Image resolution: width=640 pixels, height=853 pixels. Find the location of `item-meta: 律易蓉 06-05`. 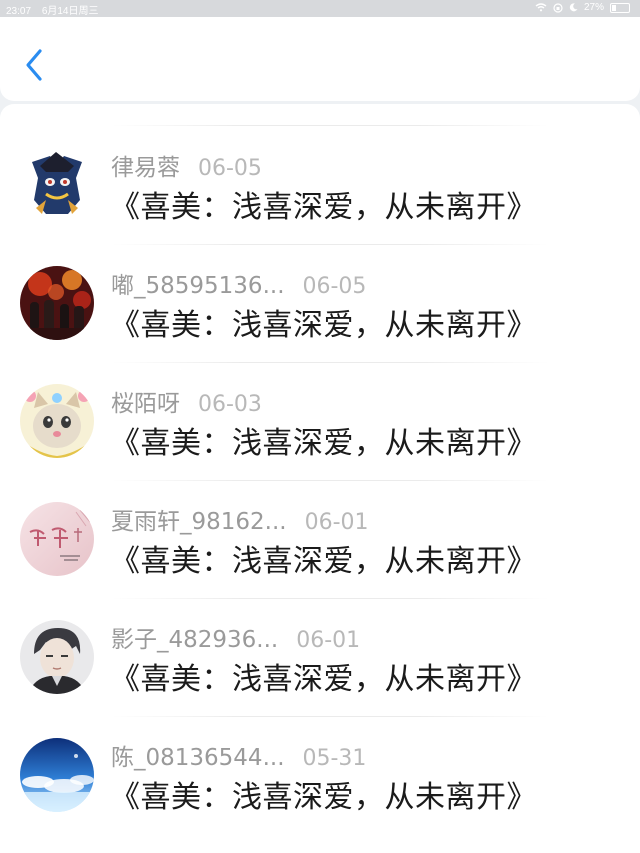

item-meta: 律易蓉 06-05 is located at coordinates (186, 165).